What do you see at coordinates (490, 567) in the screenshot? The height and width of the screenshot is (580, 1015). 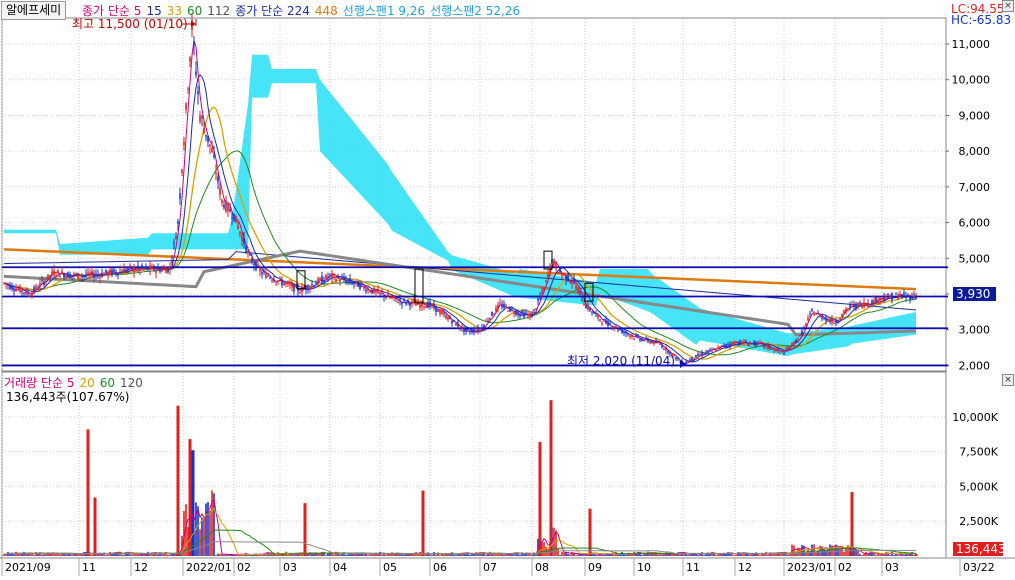 I see `x-tick-label: 07` at bounding box center [490, 567].